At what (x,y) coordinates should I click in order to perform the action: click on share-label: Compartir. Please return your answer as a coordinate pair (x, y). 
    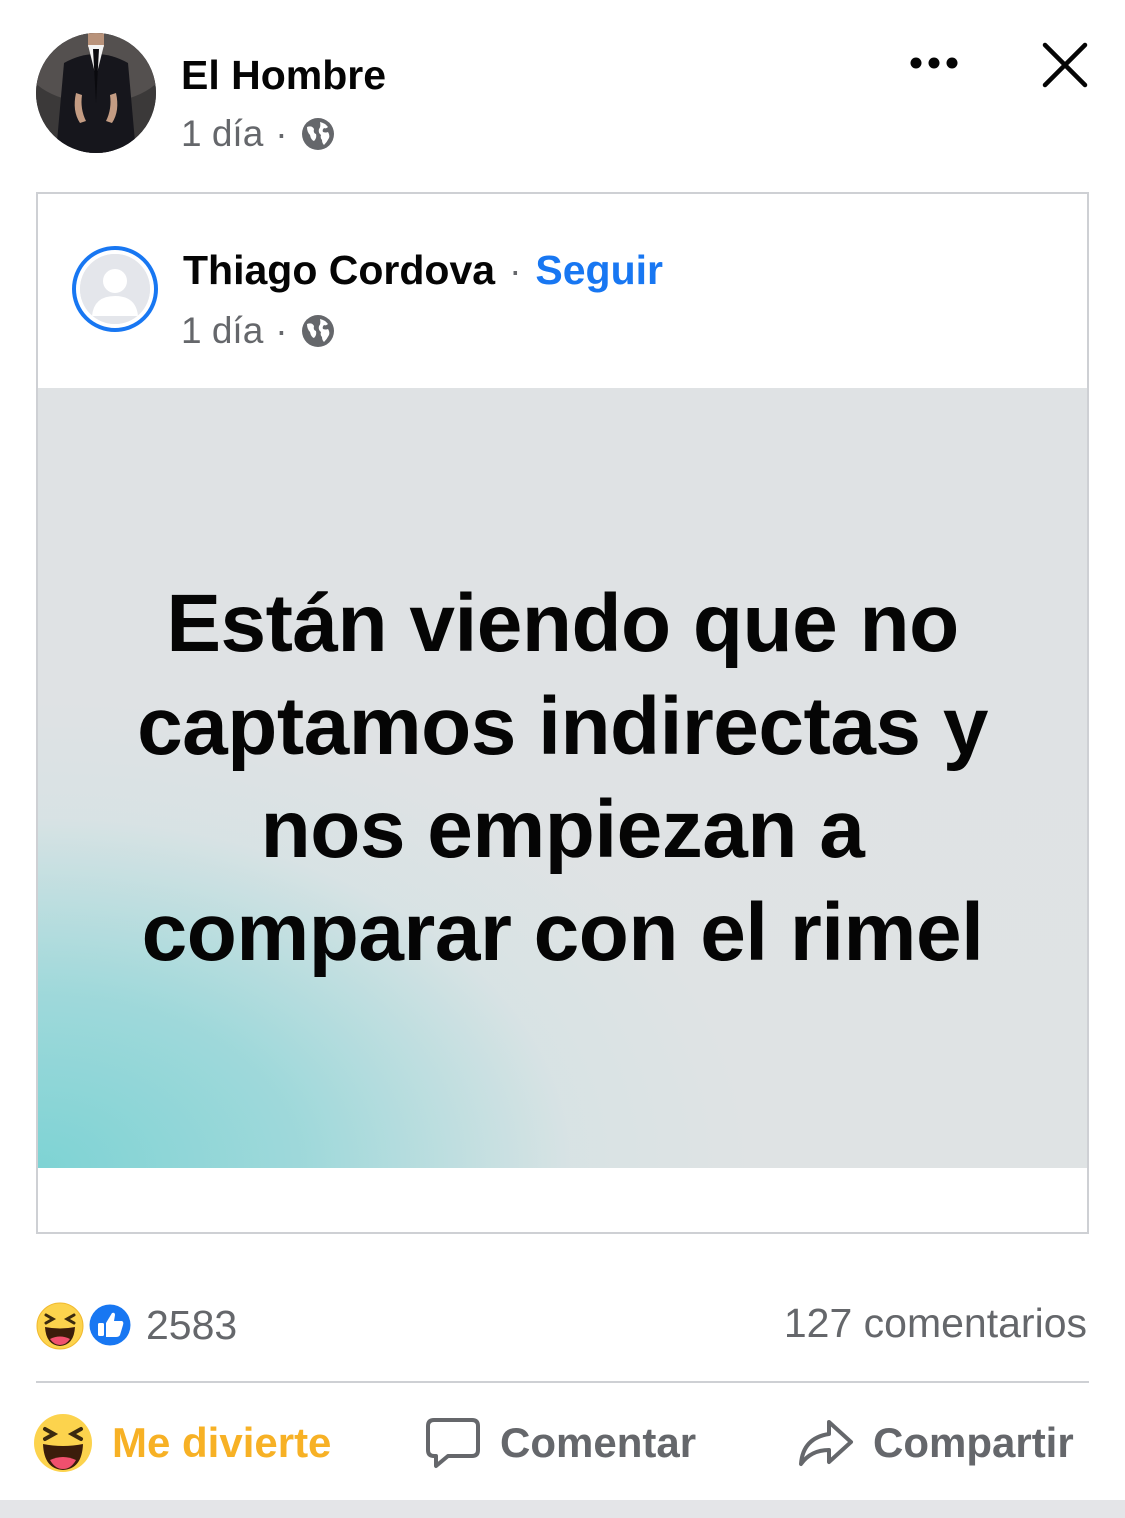
    Looking at the image, I should click on (973, 1442).